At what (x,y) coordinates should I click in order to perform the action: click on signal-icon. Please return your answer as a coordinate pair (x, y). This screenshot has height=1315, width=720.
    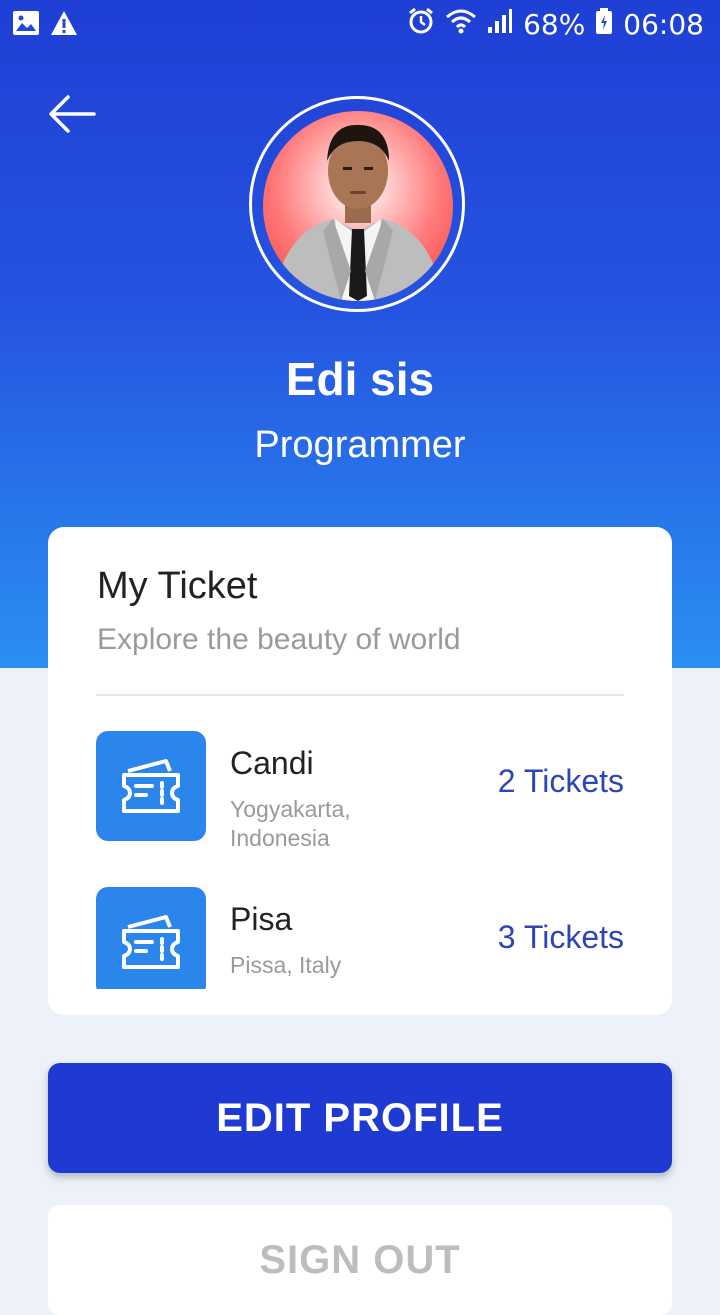
    Looking at the image, I should click on (500, 24).